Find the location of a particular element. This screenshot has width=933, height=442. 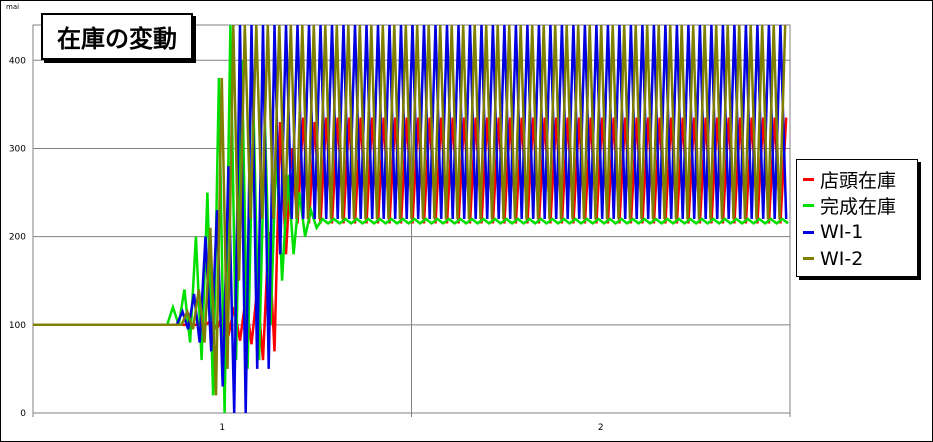

legend: 店頭在庫完成在庫 WI-1 WI-2 is located at coordinates (857, 218).